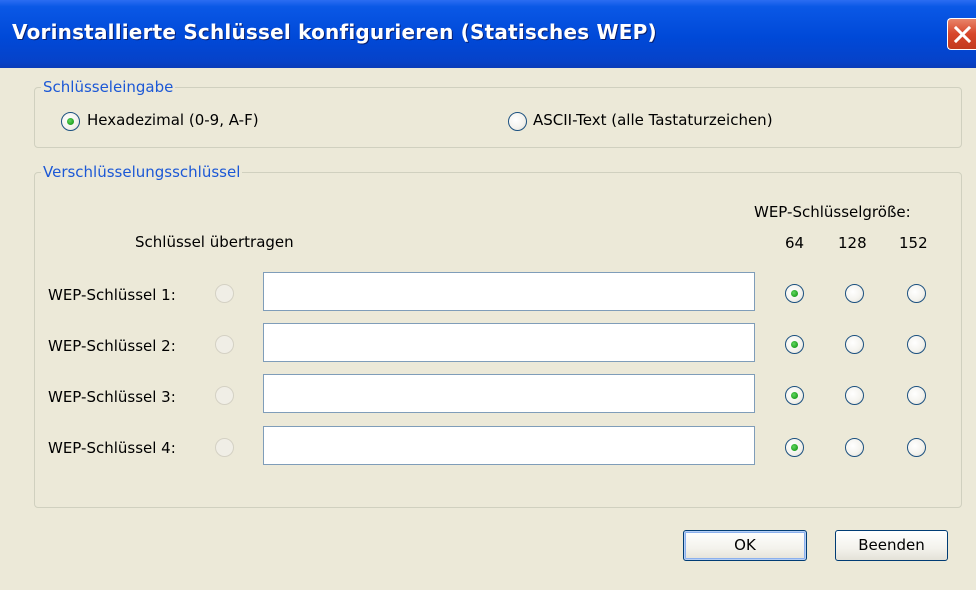  I want to click on wep-key-4-input, so click(509, 445).